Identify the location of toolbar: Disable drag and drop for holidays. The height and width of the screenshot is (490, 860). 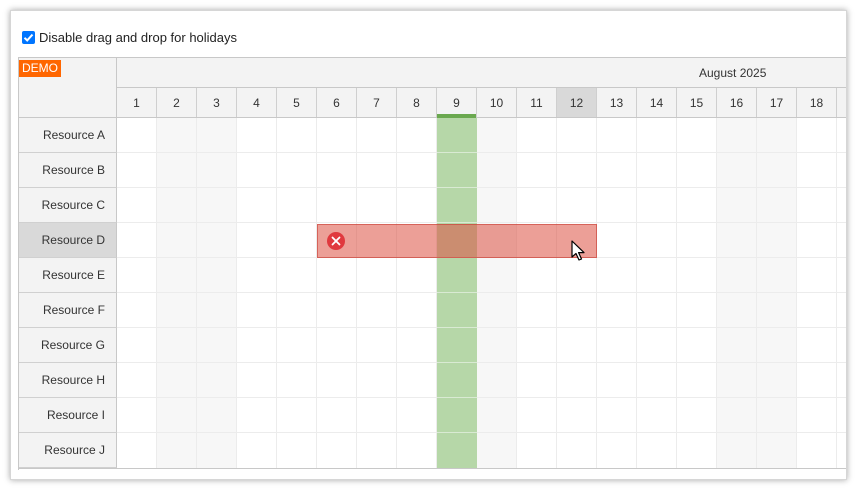
(129, 37).